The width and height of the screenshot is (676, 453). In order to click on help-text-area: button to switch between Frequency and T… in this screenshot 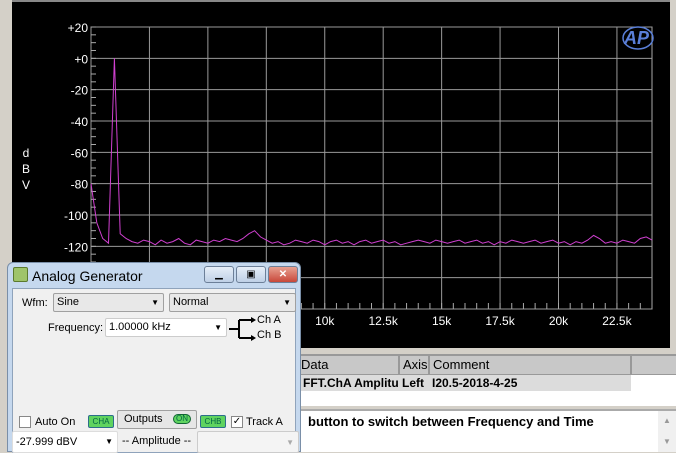, I will do `click(488, 430)`.